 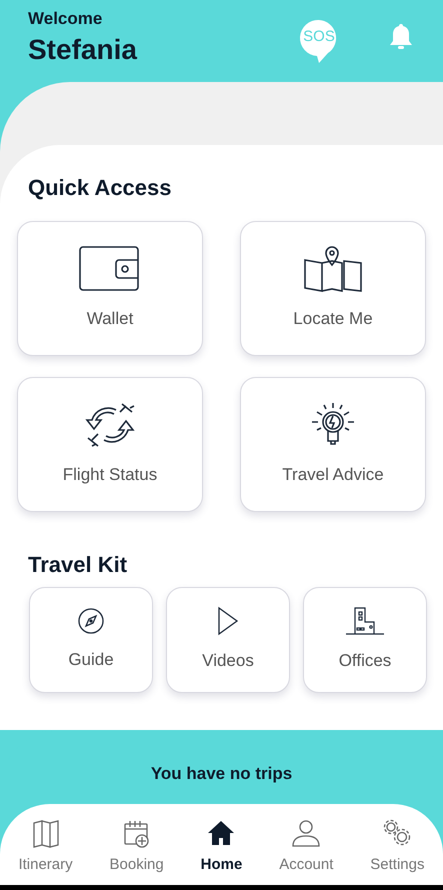 What do you see at coordinates (306, 851) in the screenshot?
I see `nav-tab: Account` at bounding box center [306, 851].